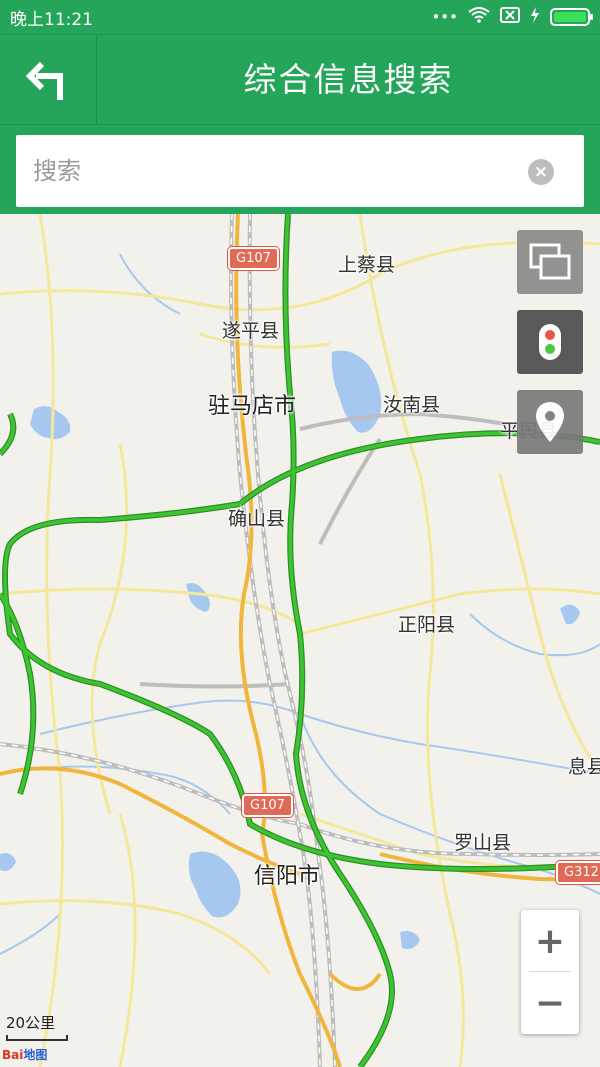  Describe the element at coordinates (535, 17) in the screenshot. I see `charging-icon` at that location.